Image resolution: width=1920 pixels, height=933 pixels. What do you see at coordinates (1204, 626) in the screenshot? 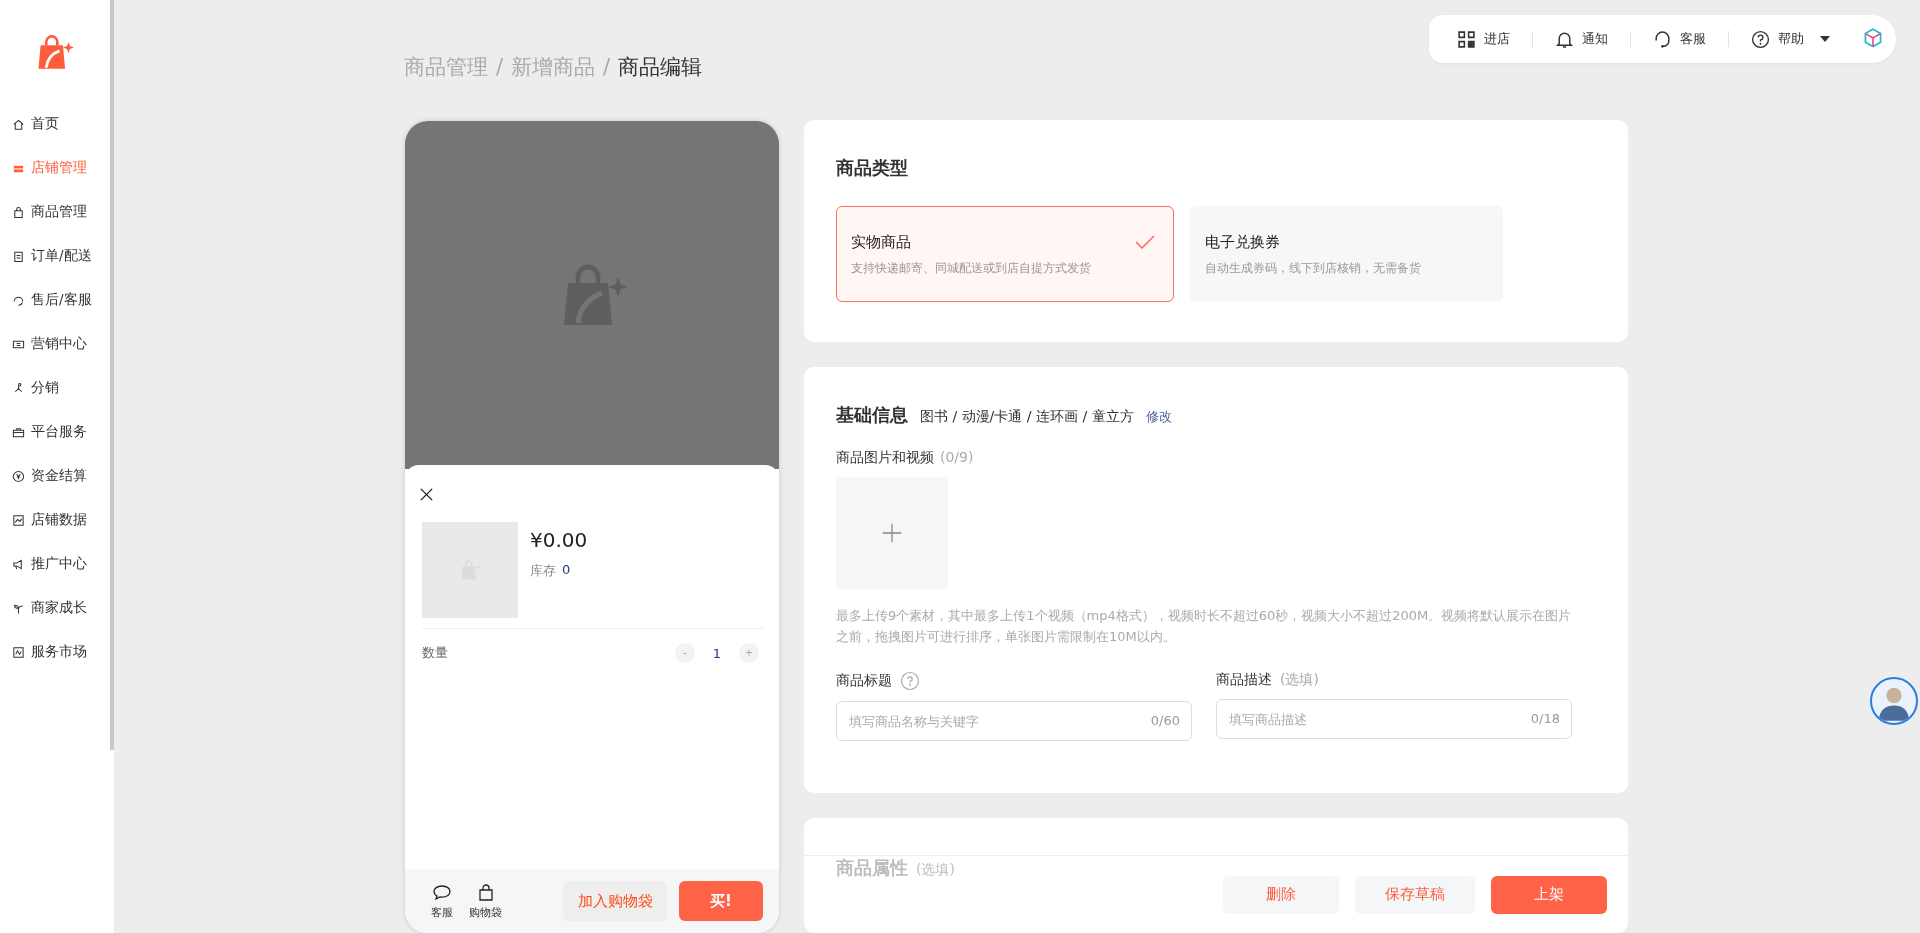
I see `upload-hint: 最多上传9个素材，其中最多上传1个视频（mp4格式），视频时长不超过60秒，视频大小不超过200M。视频将默认展示在图片之前，拖拽图片可进行排序，单张图片需限制在10M以内。` at bounding box center [1204, 626].